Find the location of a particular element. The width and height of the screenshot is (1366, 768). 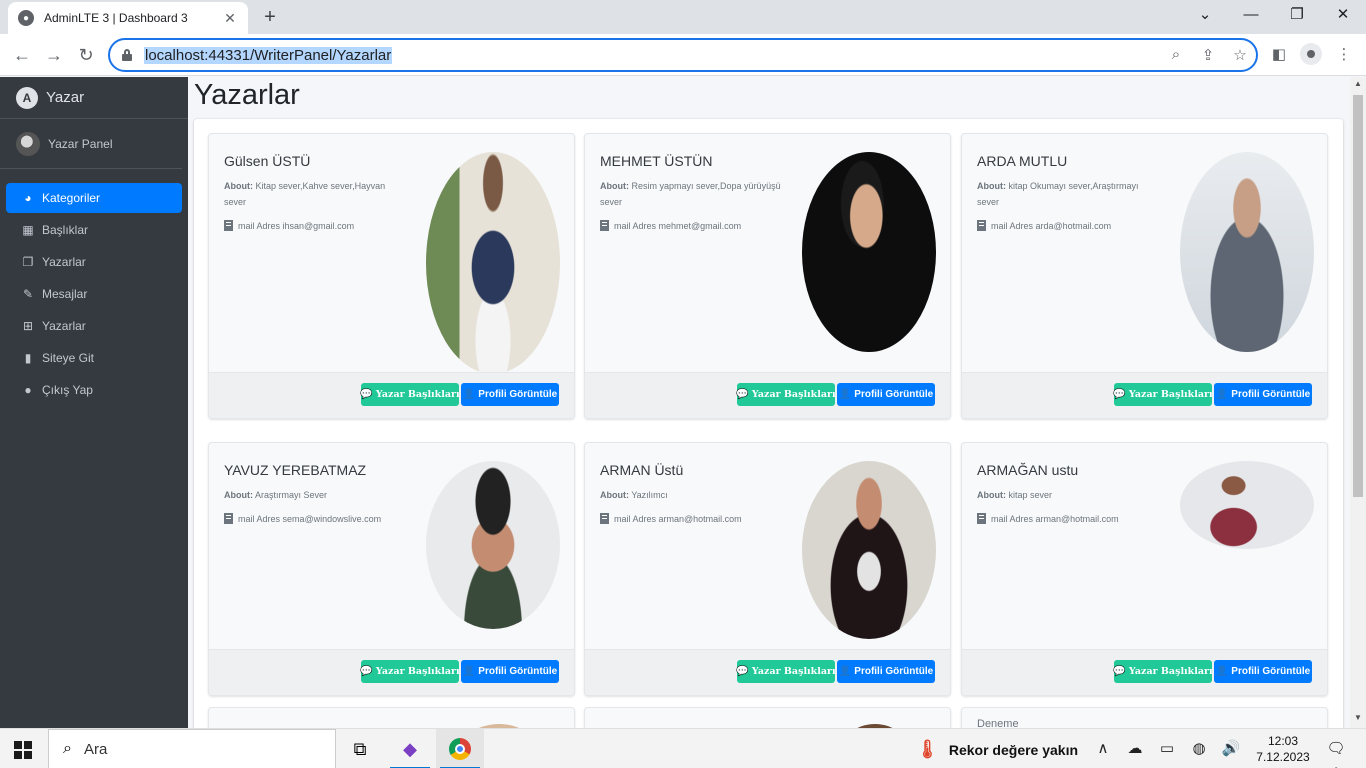

sidebar-item-label: Kategoriler is located at coordinates (71, 198).